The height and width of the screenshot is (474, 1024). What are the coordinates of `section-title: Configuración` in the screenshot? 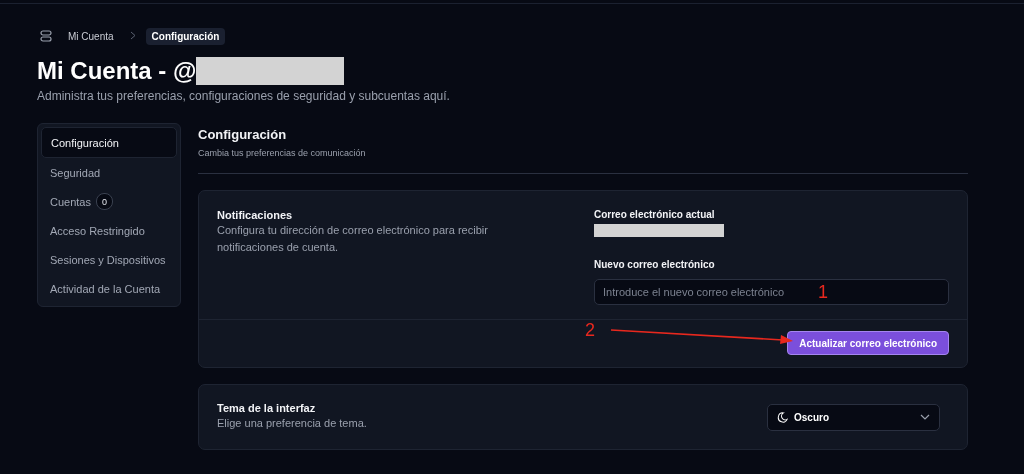 It's located at (243, 134).